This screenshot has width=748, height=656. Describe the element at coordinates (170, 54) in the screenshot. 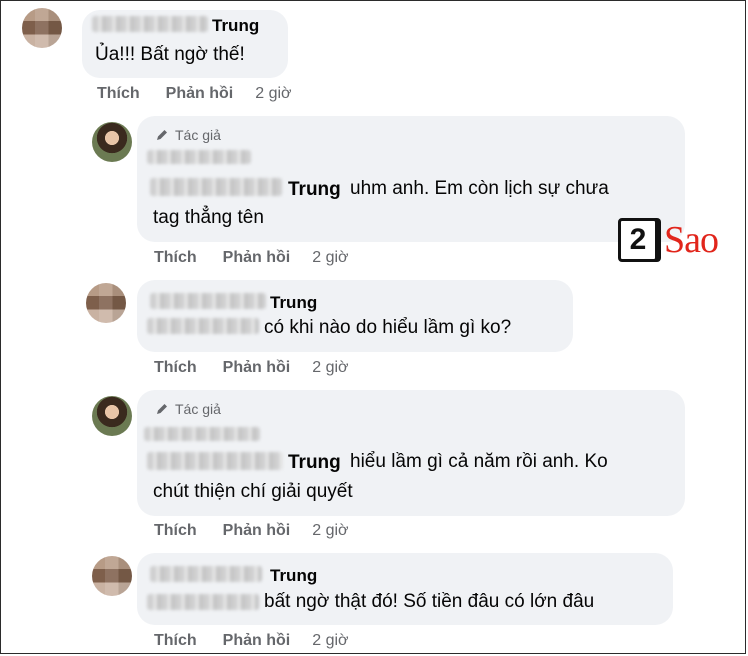

I see `comment-text: Ủa!!! Bất ngờ thế!` at that location.